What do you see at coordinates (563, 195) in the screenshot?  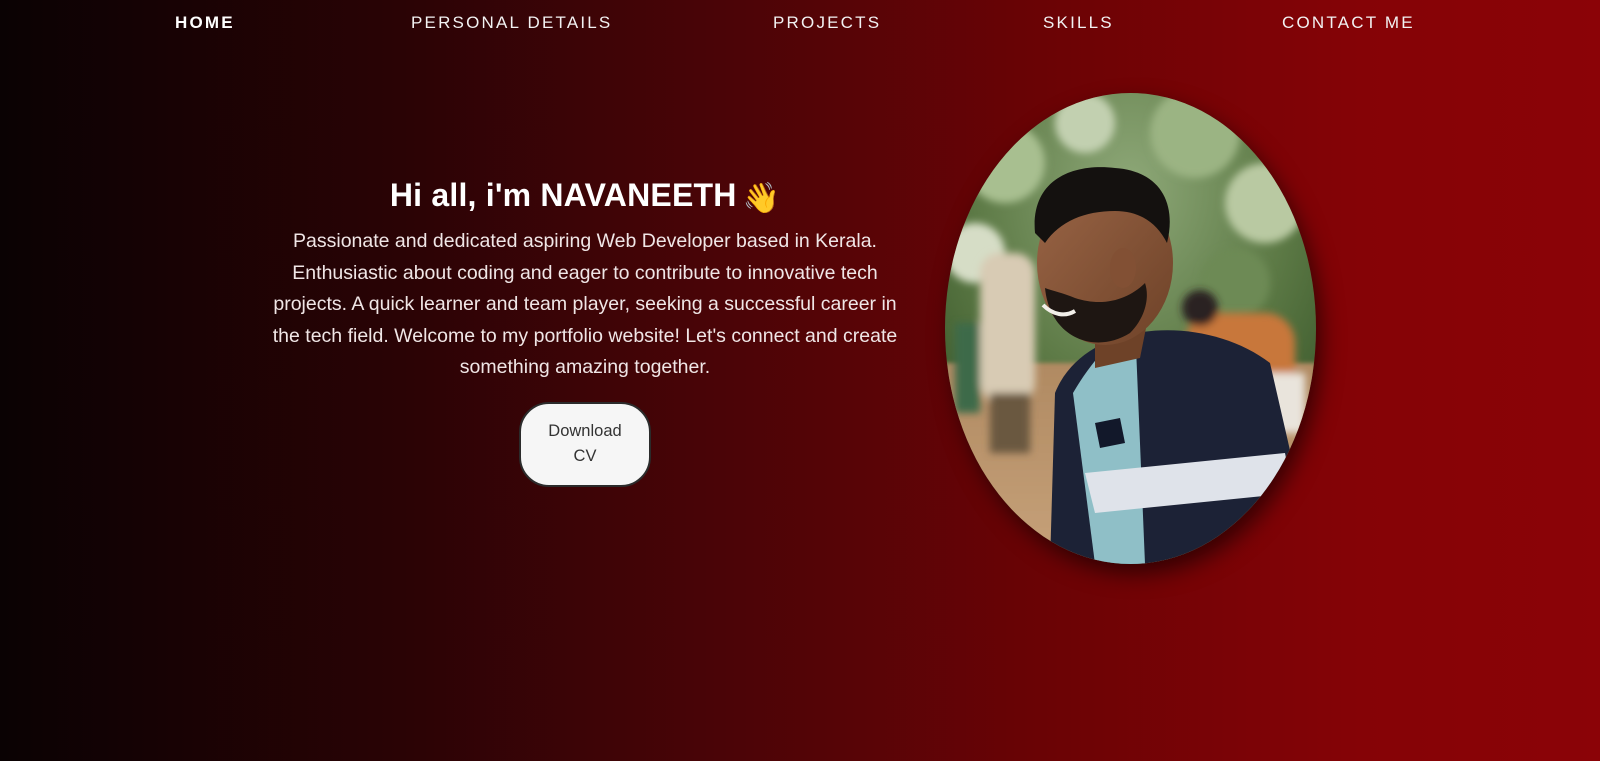 I see `hero-title-text: Hi all, i'm NAVANEETH` at bounding box center [563, 195].